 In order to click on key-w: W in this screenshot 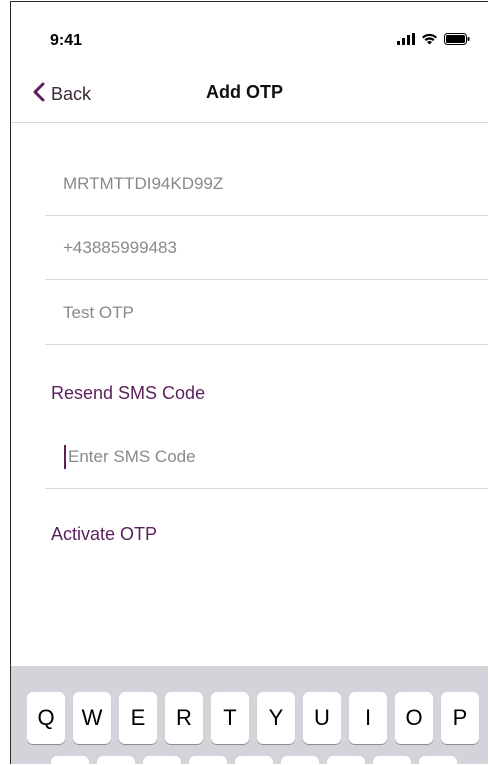, I will do `click(92, 718)`.